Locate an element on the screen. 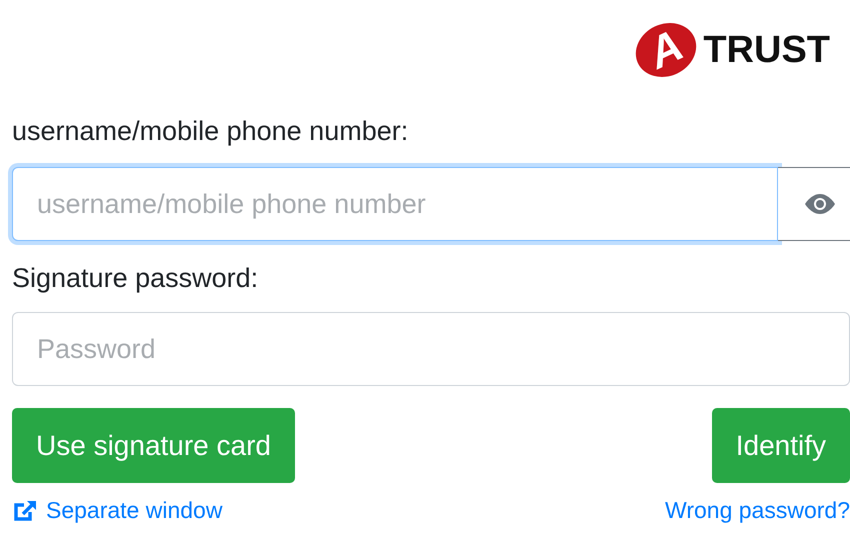  link: Wrong password? is located at coordinates (757, 510).